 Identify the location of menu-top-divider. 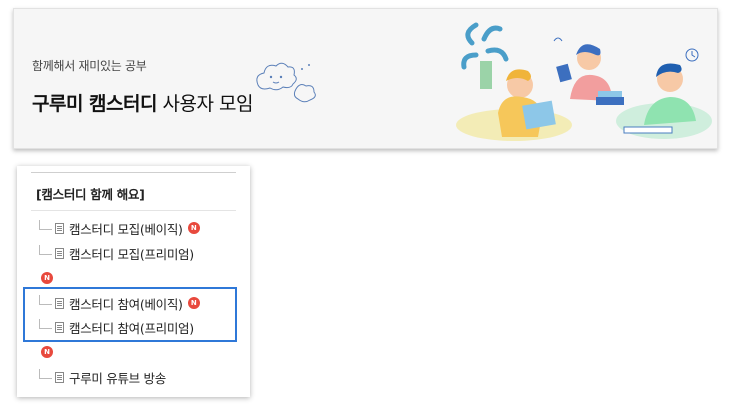
(133, 172).